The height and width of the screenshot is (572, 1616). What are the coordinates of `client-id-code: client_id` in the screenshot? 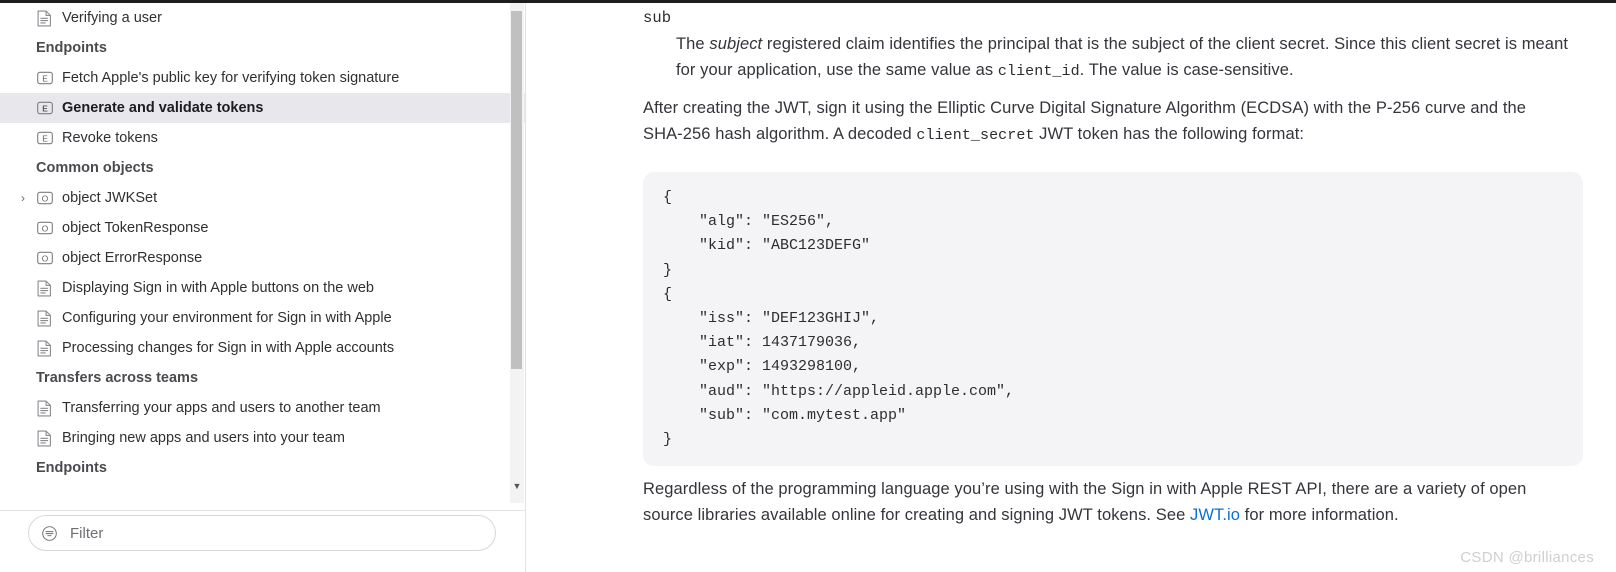 It's located at (1038, 71).